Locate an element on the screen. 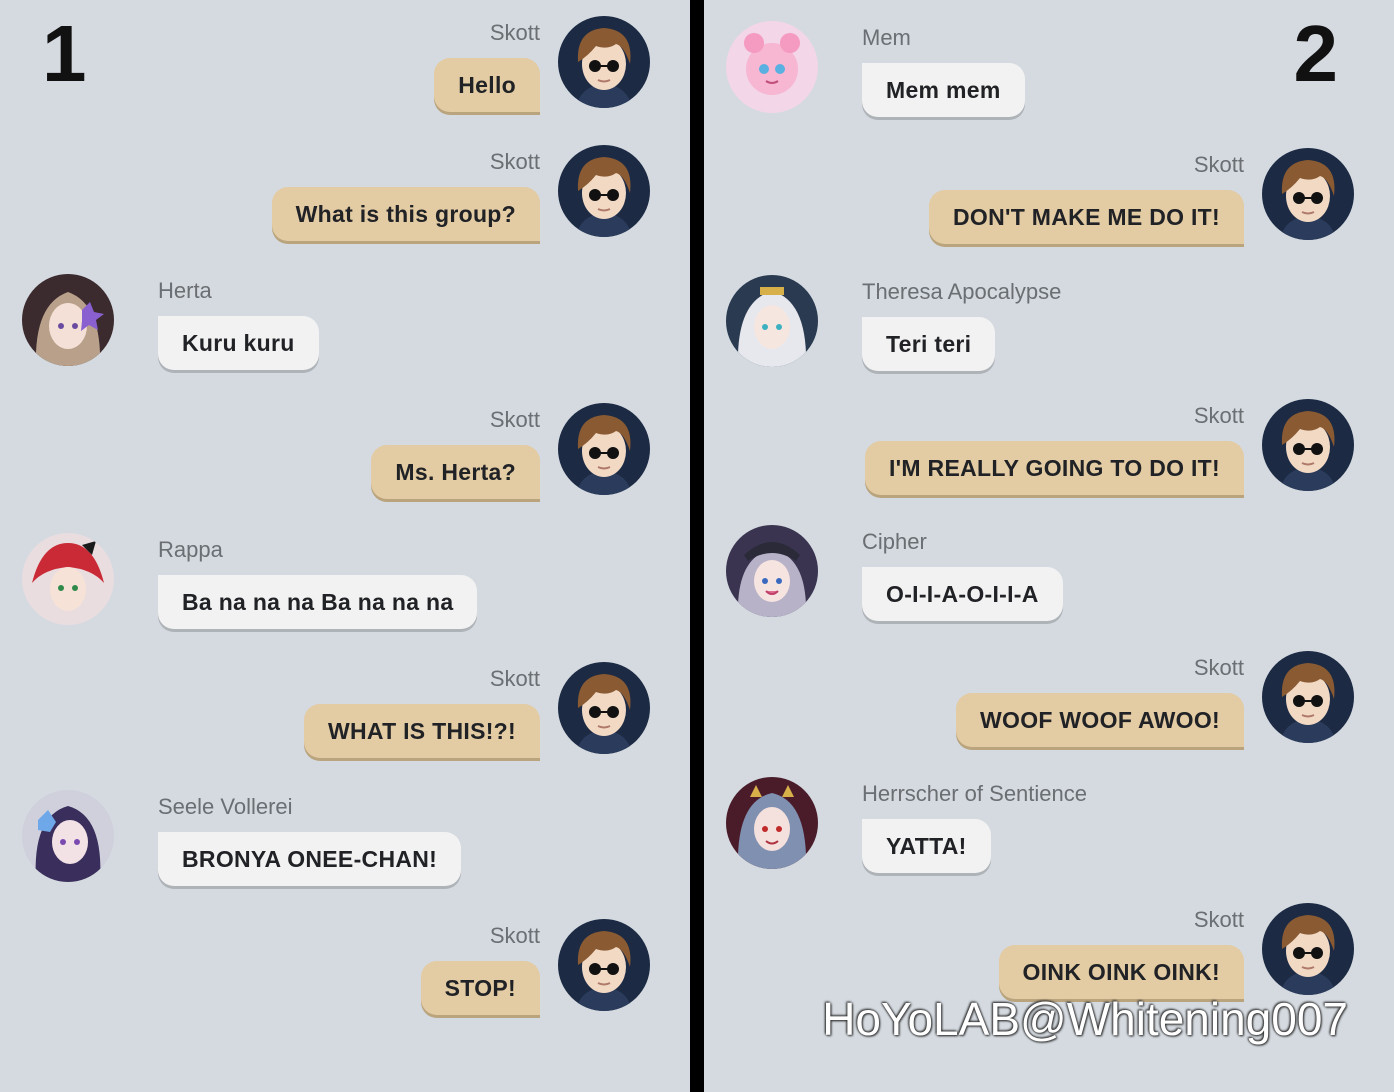 This screenshot has width=1394, height=1092. sender-name: Herta is located at coordinates (185, 291).